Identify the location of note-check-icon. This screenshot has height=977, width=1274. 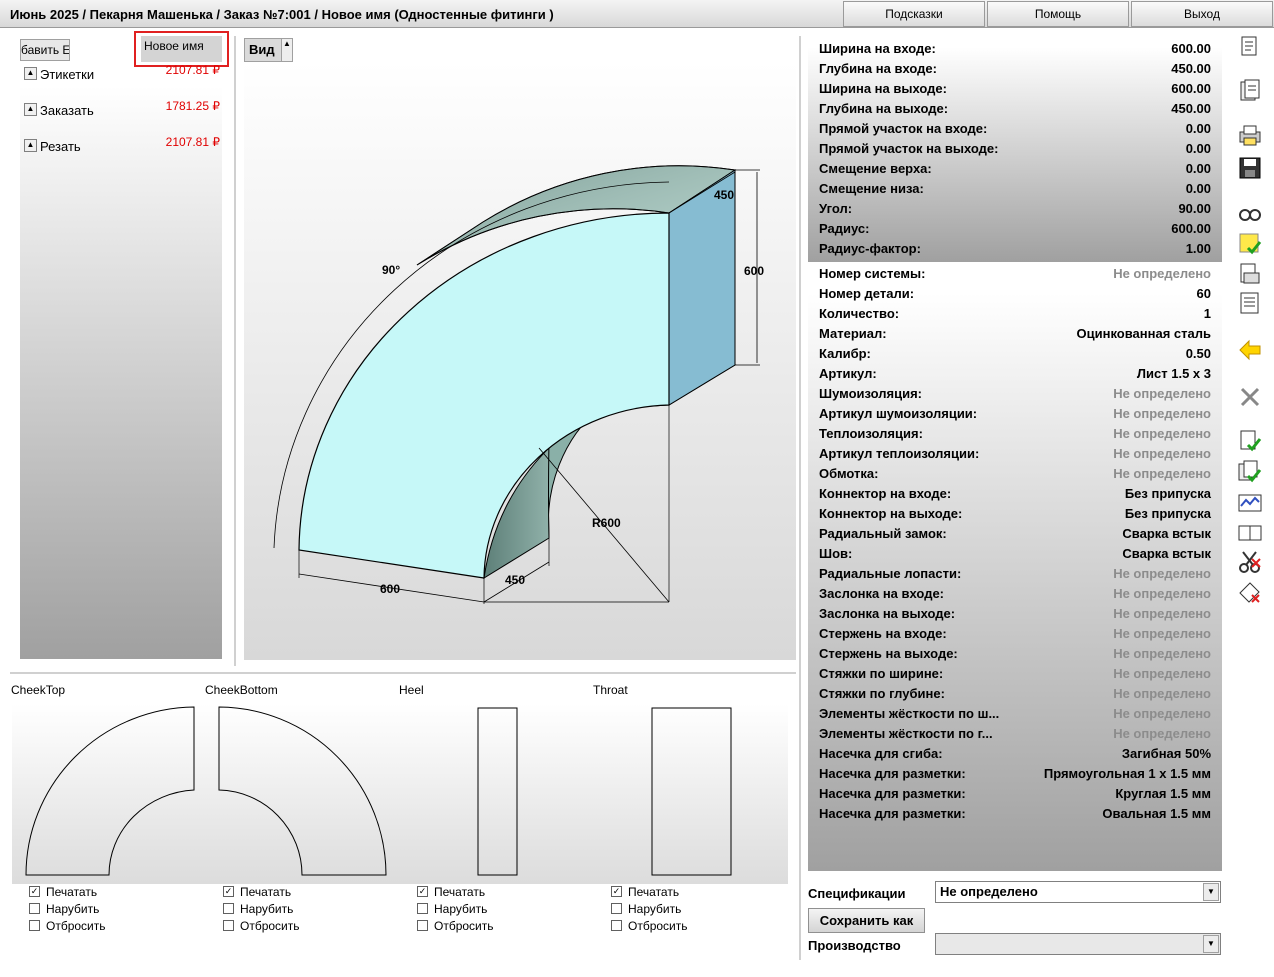
(1250, 244).